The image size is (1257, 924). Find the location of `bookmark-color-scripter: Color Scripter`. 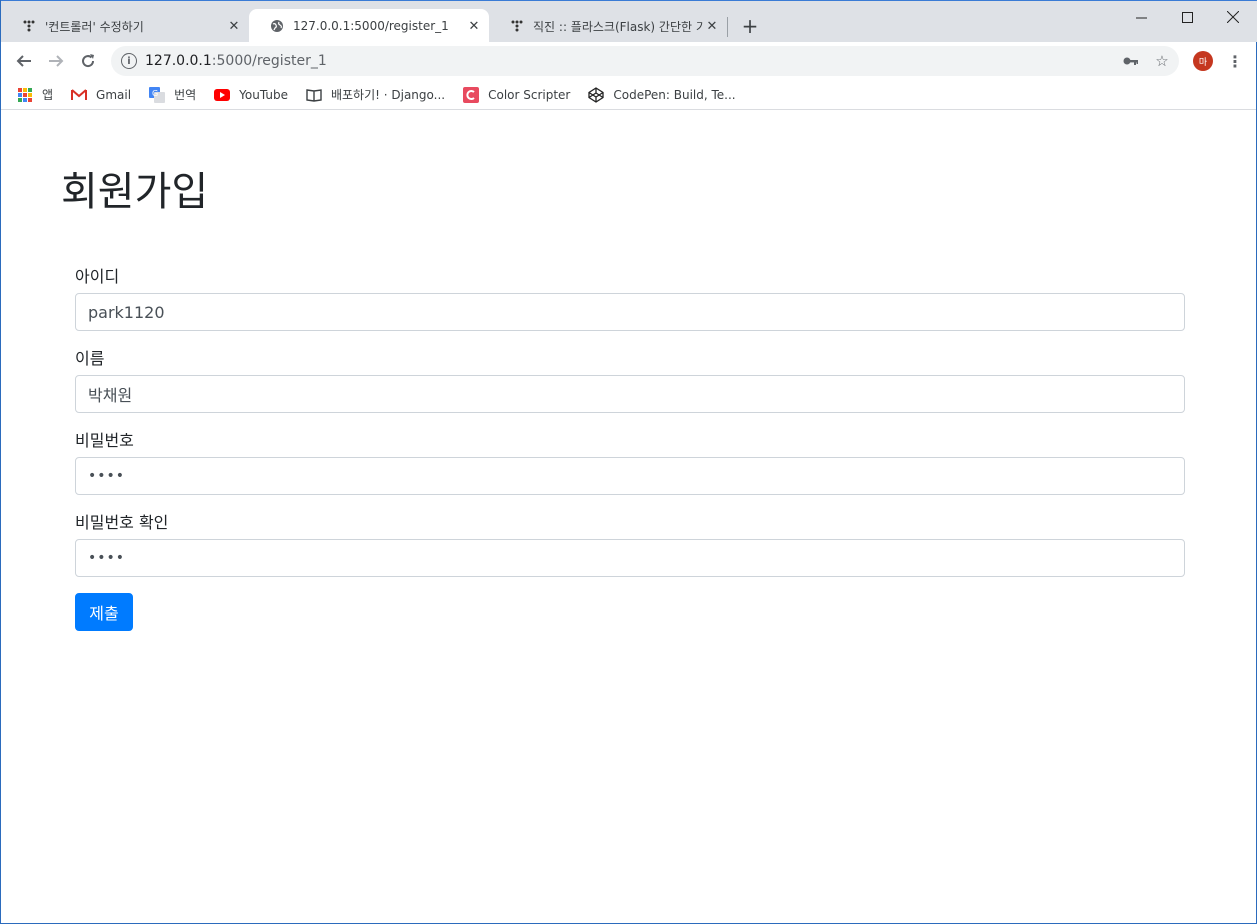

bookmark-color-scripter: Color Scripter is located at coordinates (517, 94).